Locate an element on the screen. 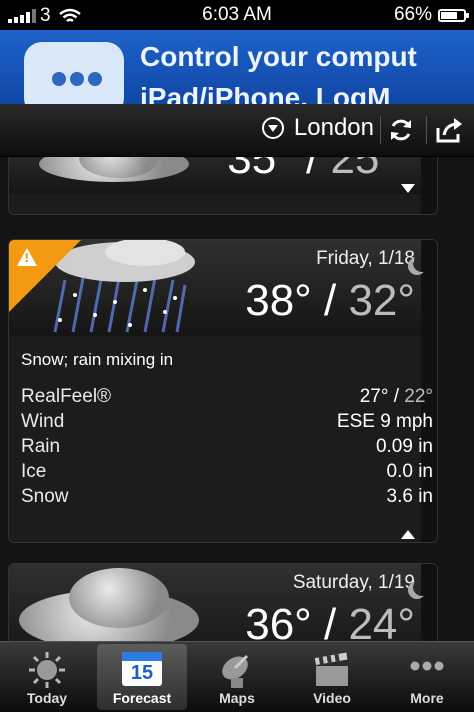 This screenshot has width=474, height=712. temp-high: 35° is located at coordinates (260, 170).